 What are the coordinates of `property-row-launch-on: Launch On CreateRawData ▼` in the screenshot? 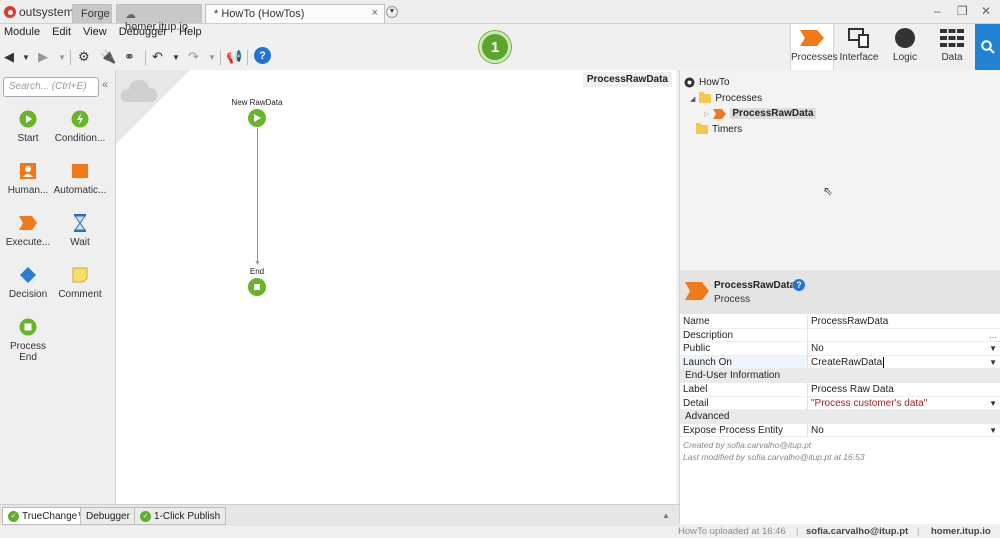 It's located at (840, 362).